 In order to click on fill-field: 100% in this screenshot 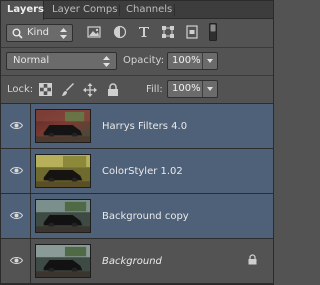, I will do `click(192, 89)`.